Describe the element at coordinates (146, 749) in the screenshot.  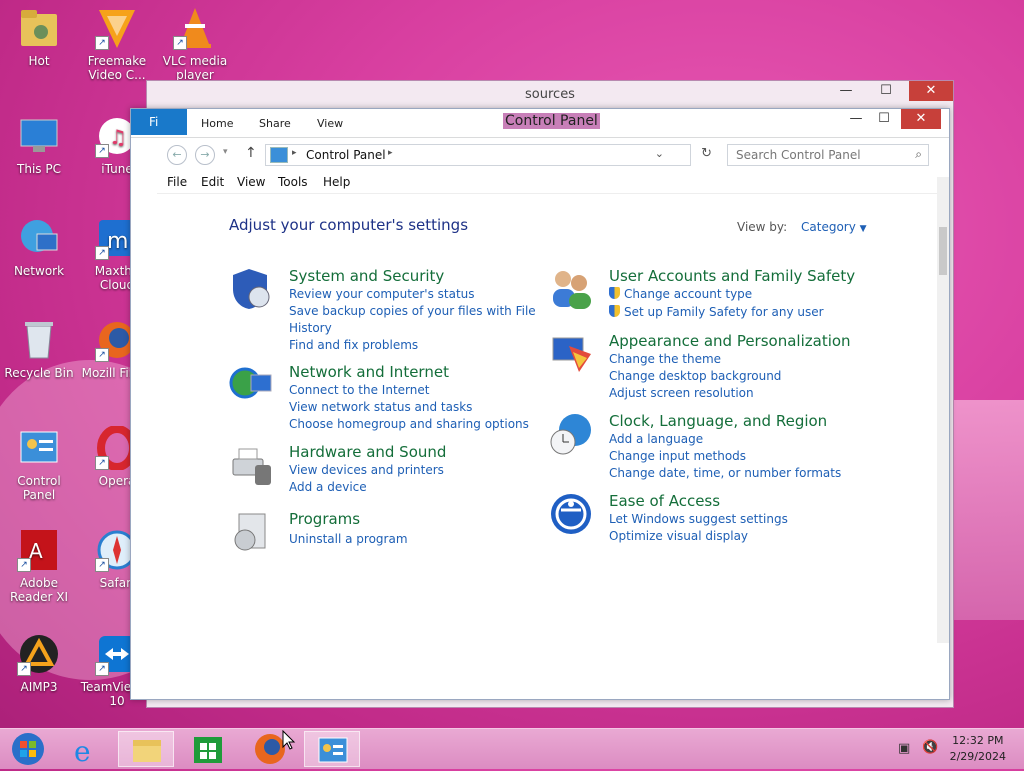
I see `taskbar-file-explorer` at that location.